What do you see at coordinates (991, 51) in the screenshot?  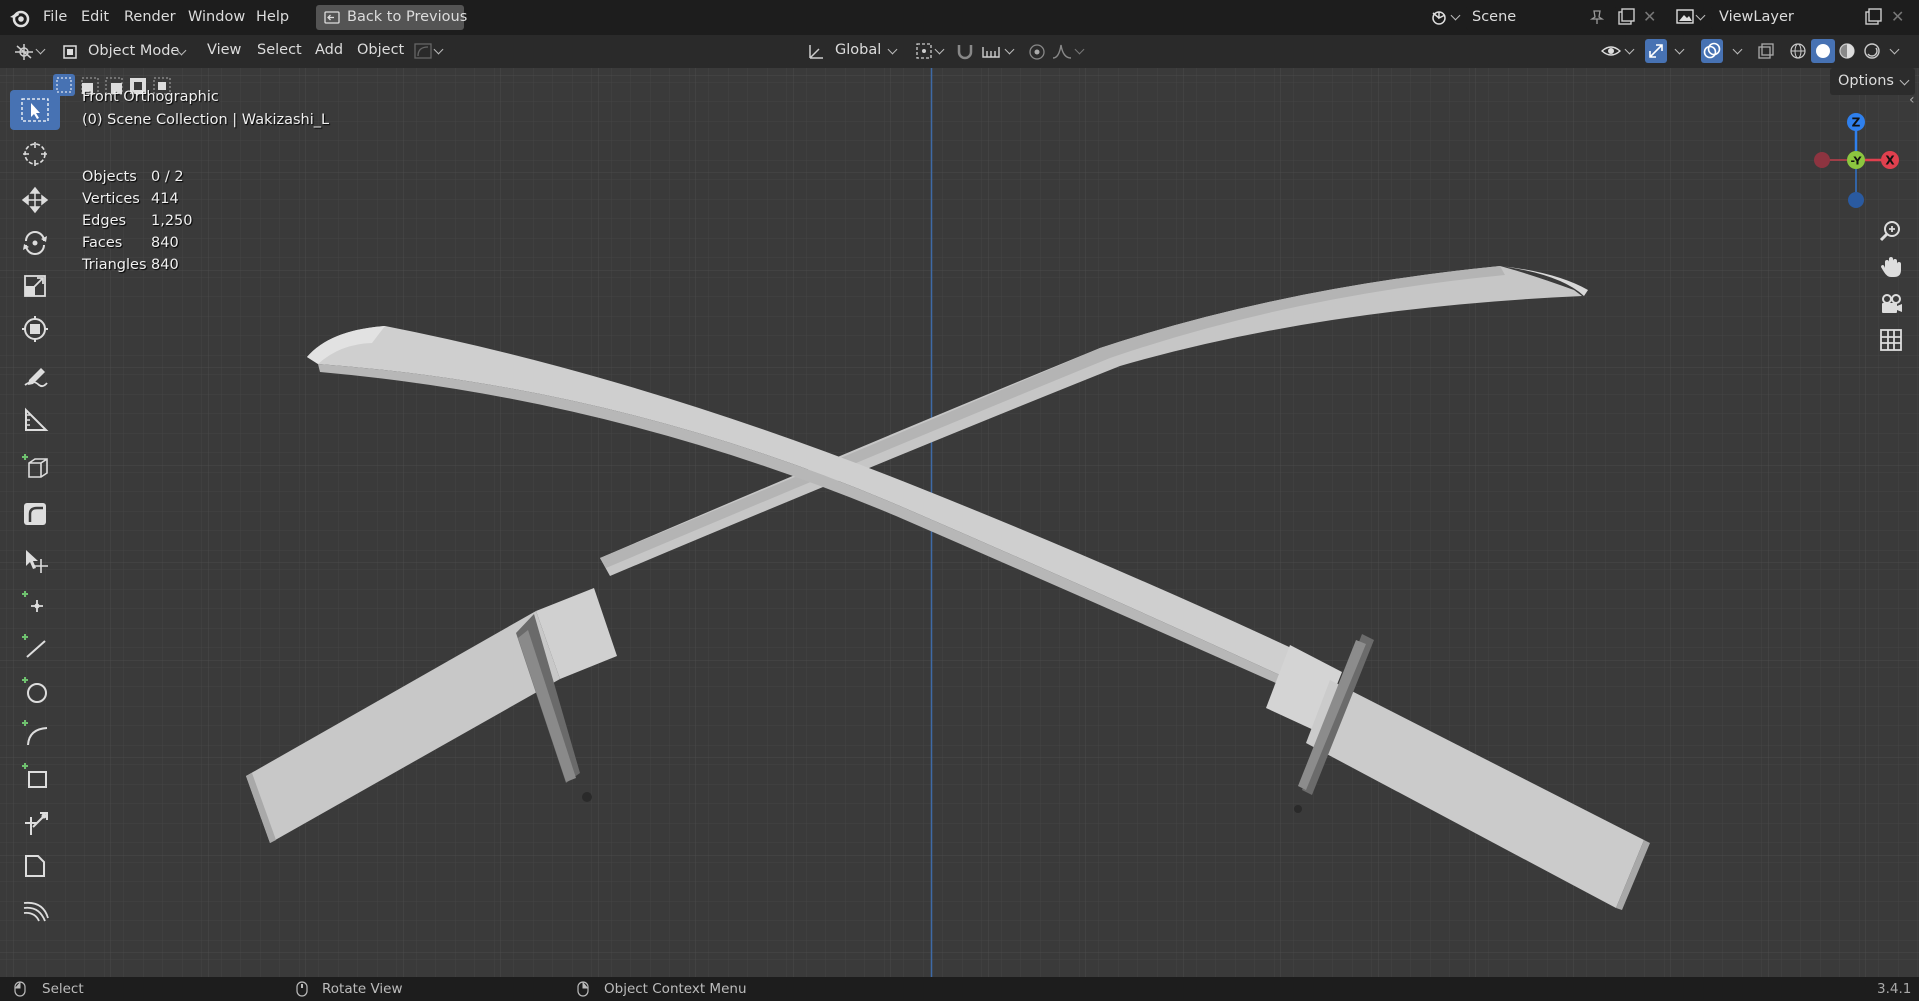 I see `snap-increment-icon` at bounding box center [991, 51].